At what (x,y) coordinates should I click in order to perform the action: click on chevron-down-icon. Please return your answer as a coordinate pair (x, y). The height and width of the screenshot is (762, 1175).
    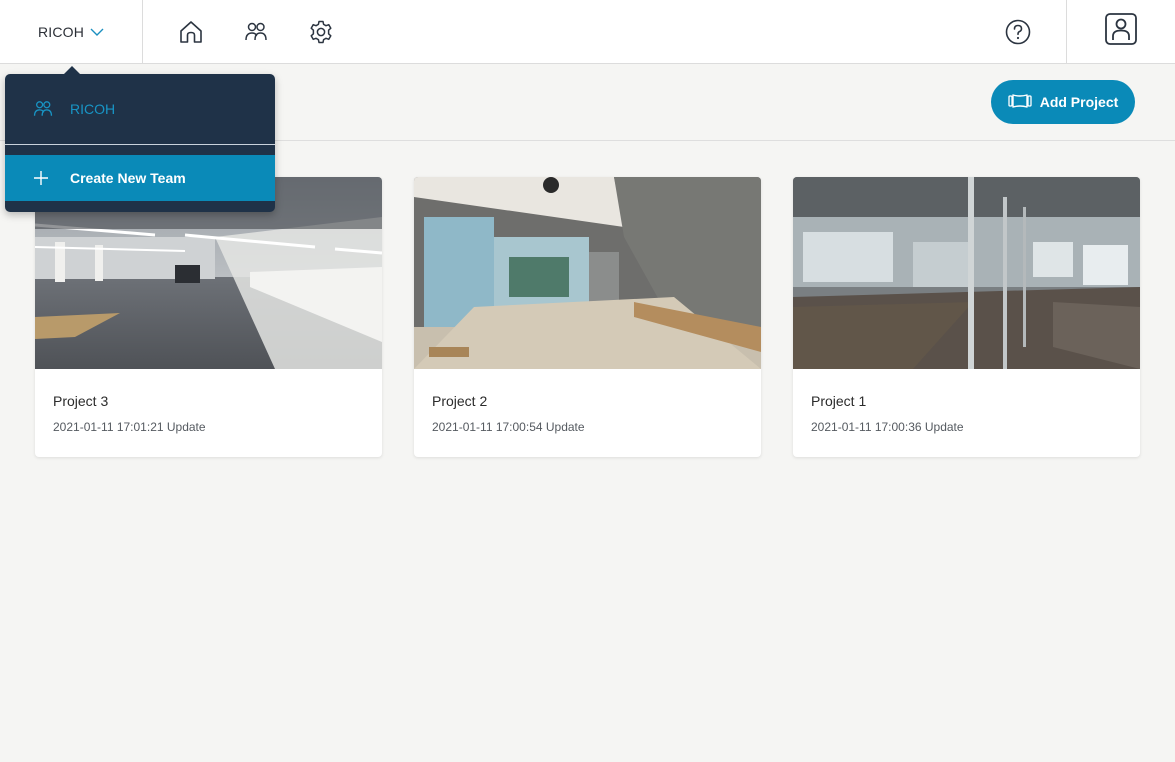
    Looking at the image, I should click on (97, 32).